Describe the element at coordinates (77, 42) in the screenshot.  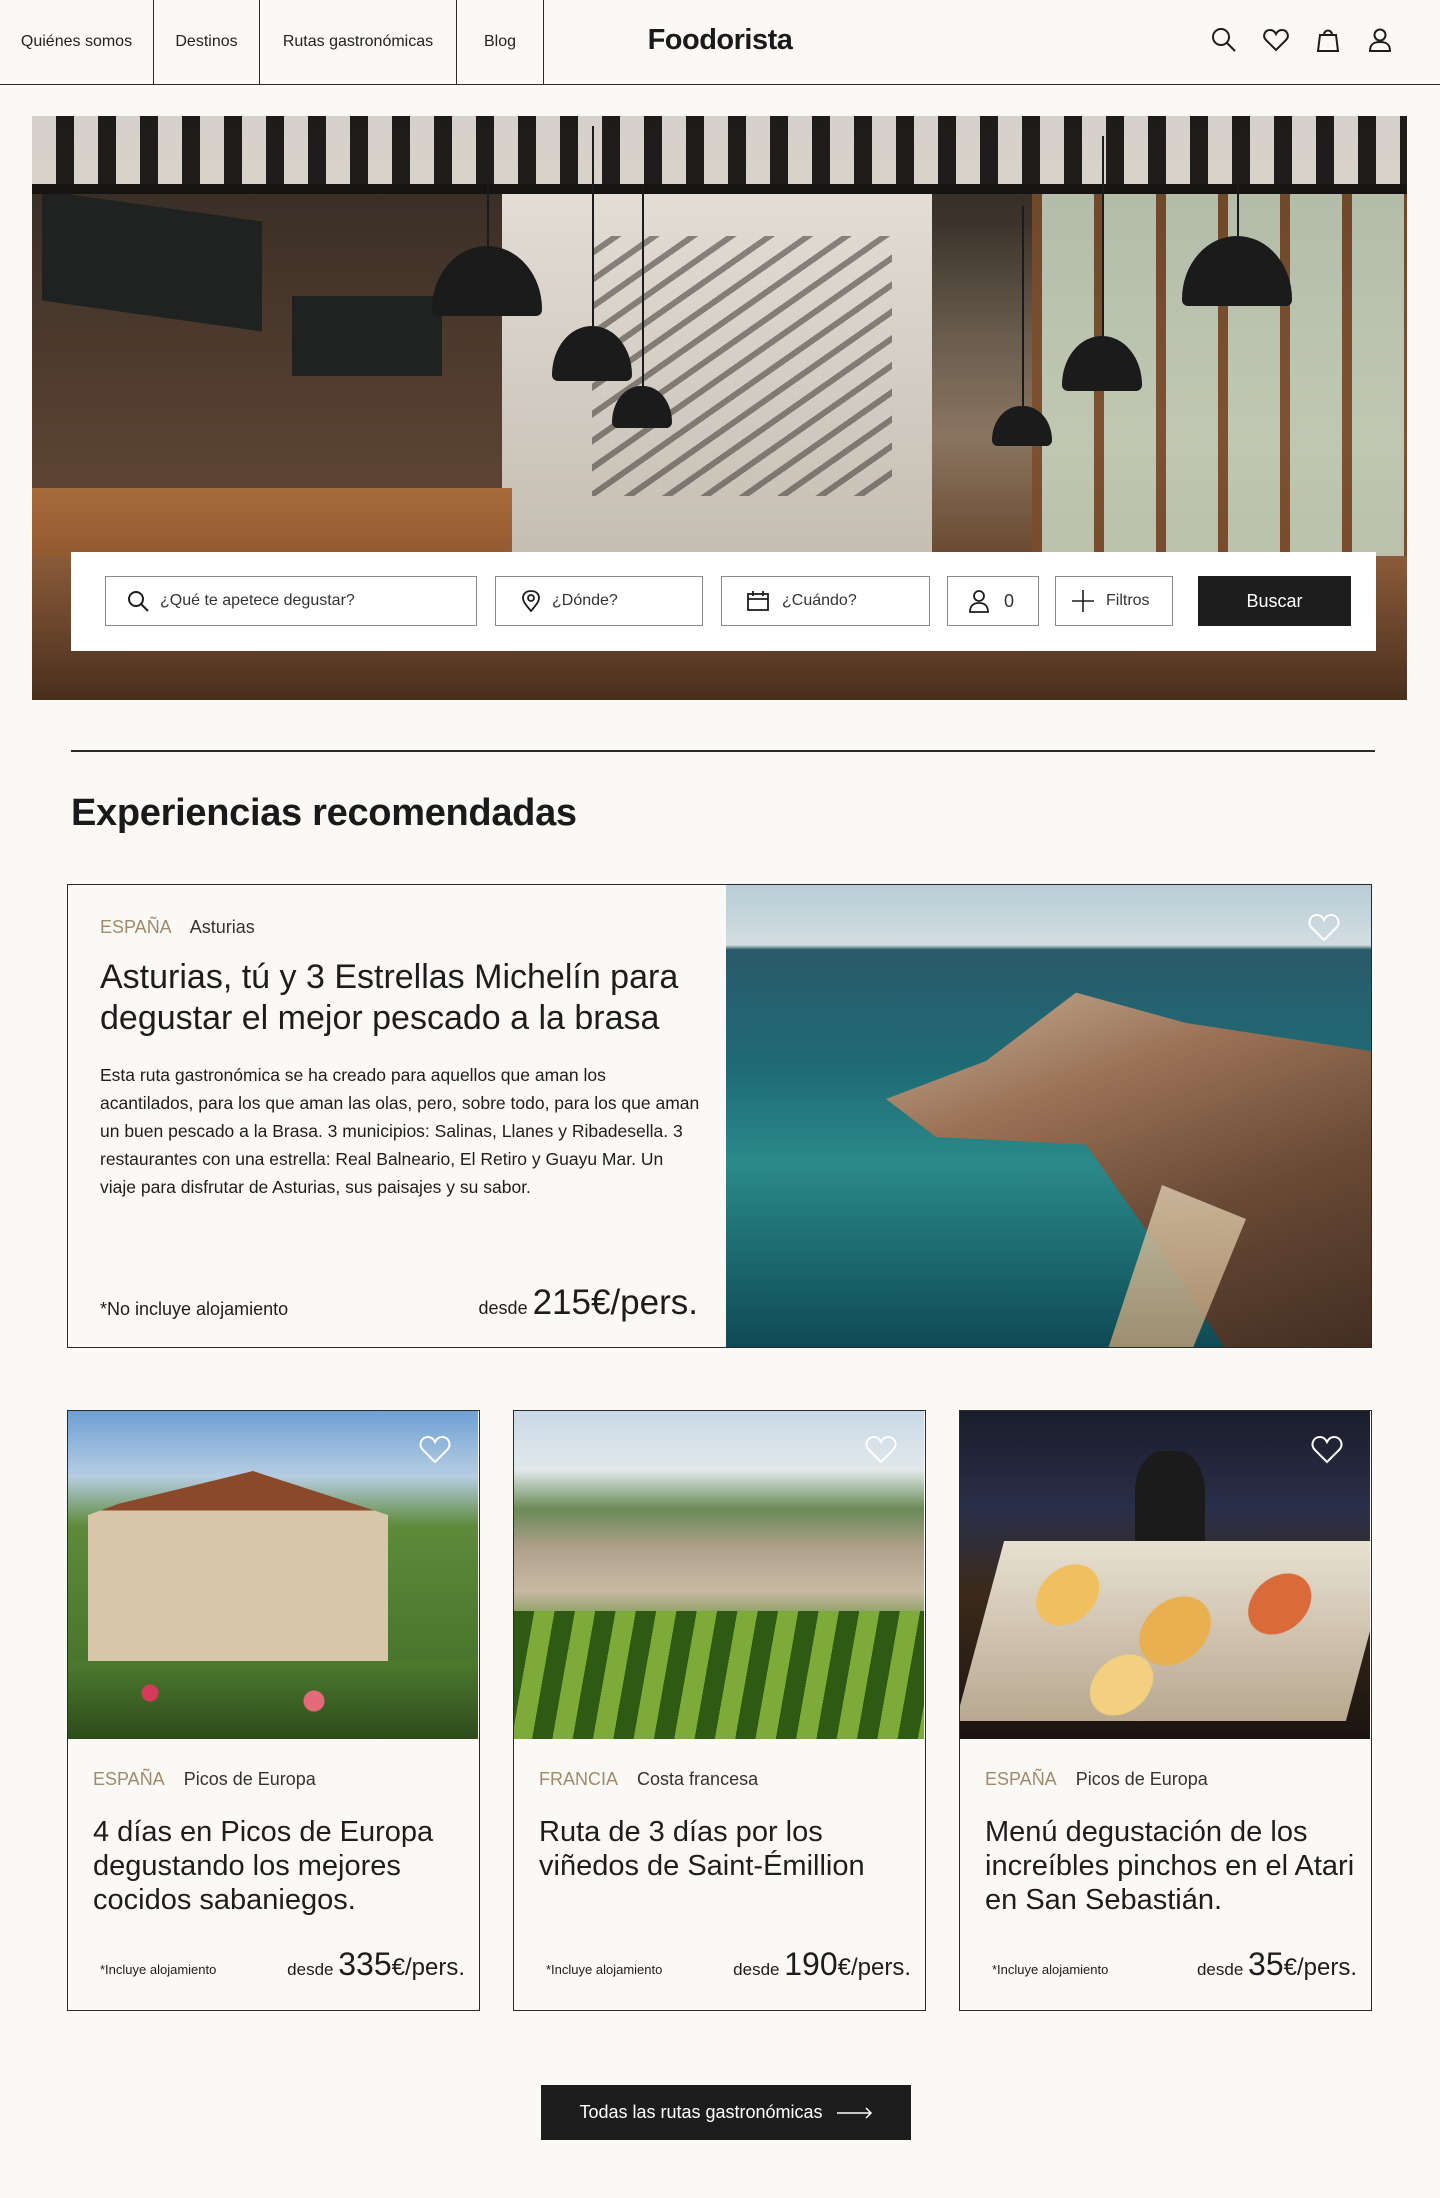
I see `nav-quienes-somos: Quiénes somos` at that location.